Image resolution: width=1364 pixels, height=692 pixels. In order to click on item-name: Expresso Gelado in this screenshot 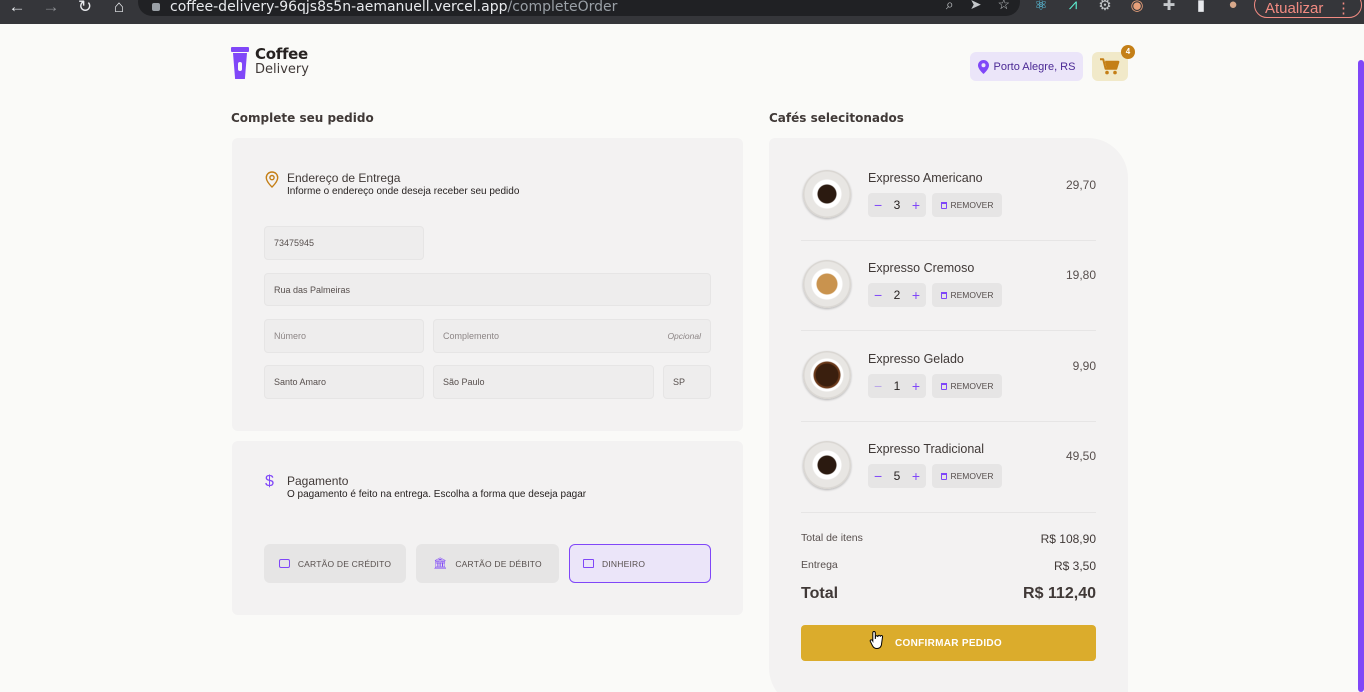, I will do `click(916, 359)`.